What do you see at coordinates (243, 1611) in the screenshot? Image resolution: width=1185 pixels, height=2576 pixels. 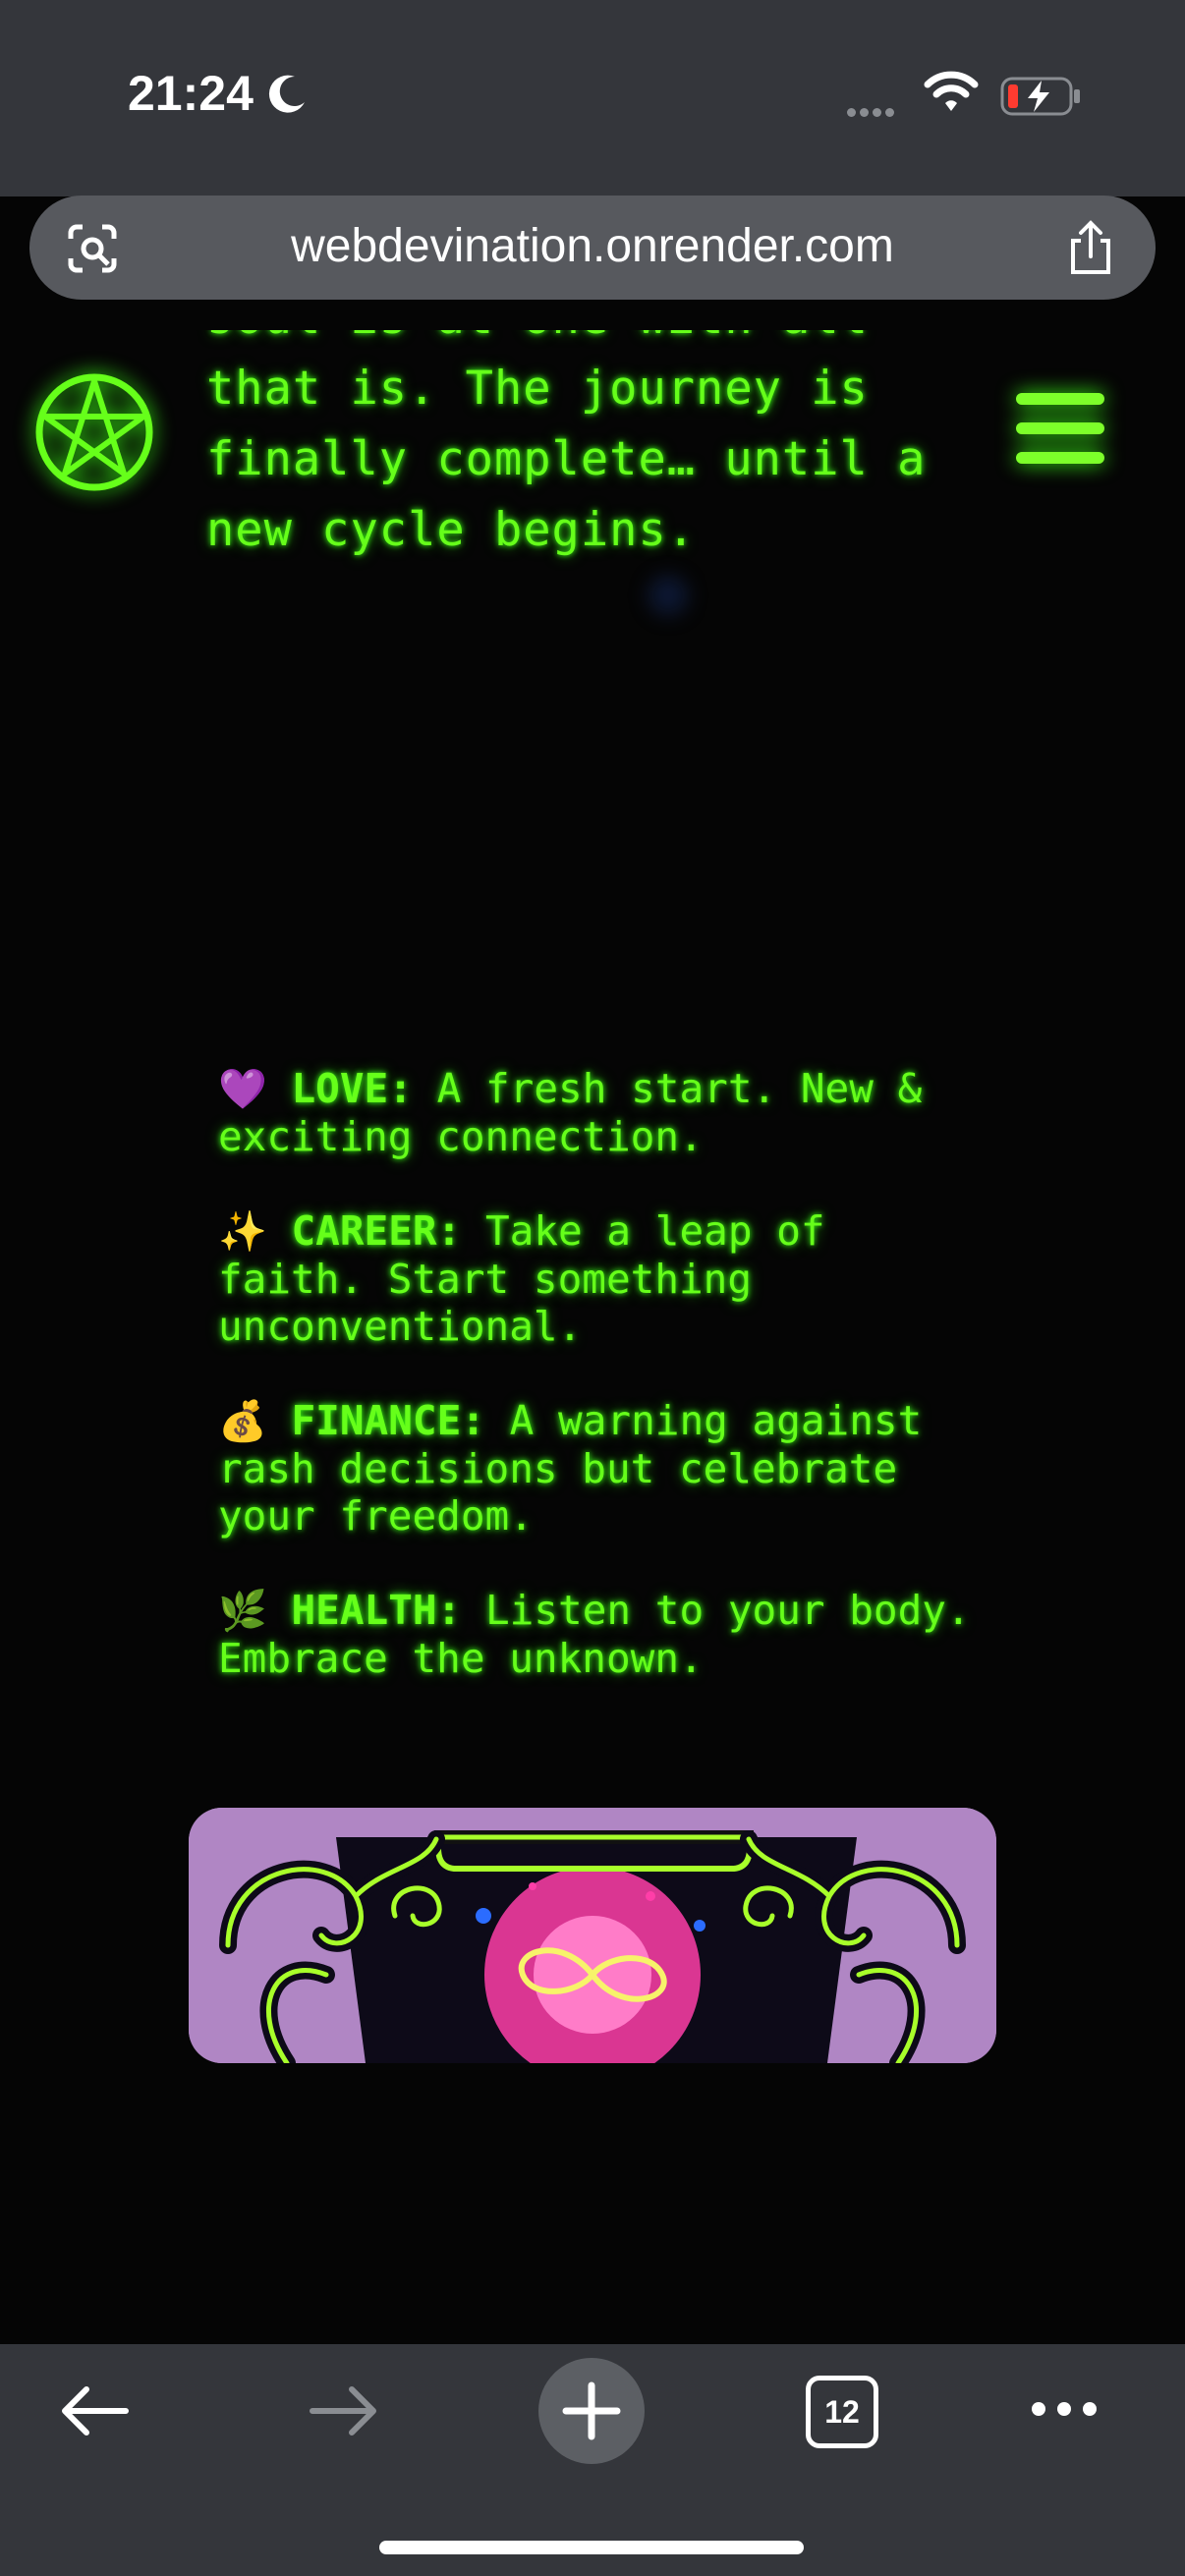 I see `herb-icon: 🌿` at bounding box center [243, 1611].